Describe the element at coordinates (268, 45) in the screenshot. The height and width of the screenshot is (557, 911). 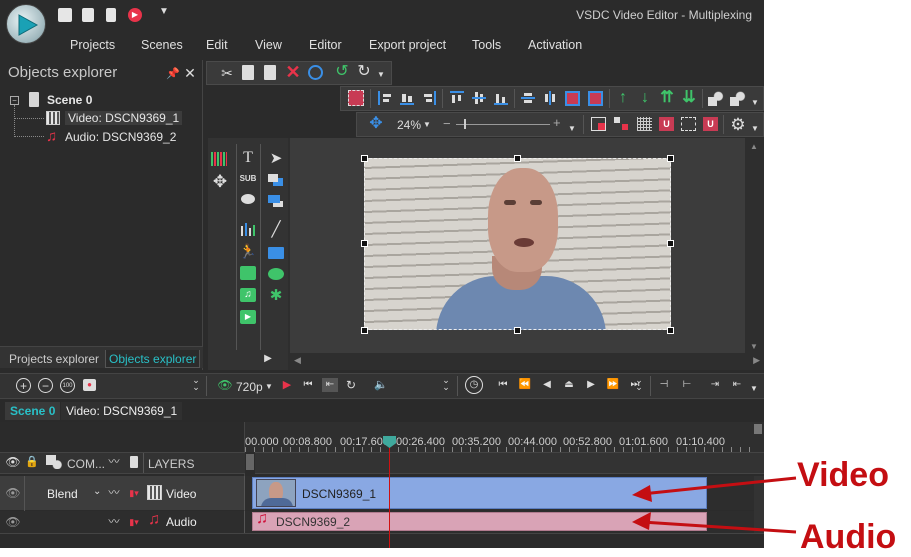
I see `menu-view: View` at that location.